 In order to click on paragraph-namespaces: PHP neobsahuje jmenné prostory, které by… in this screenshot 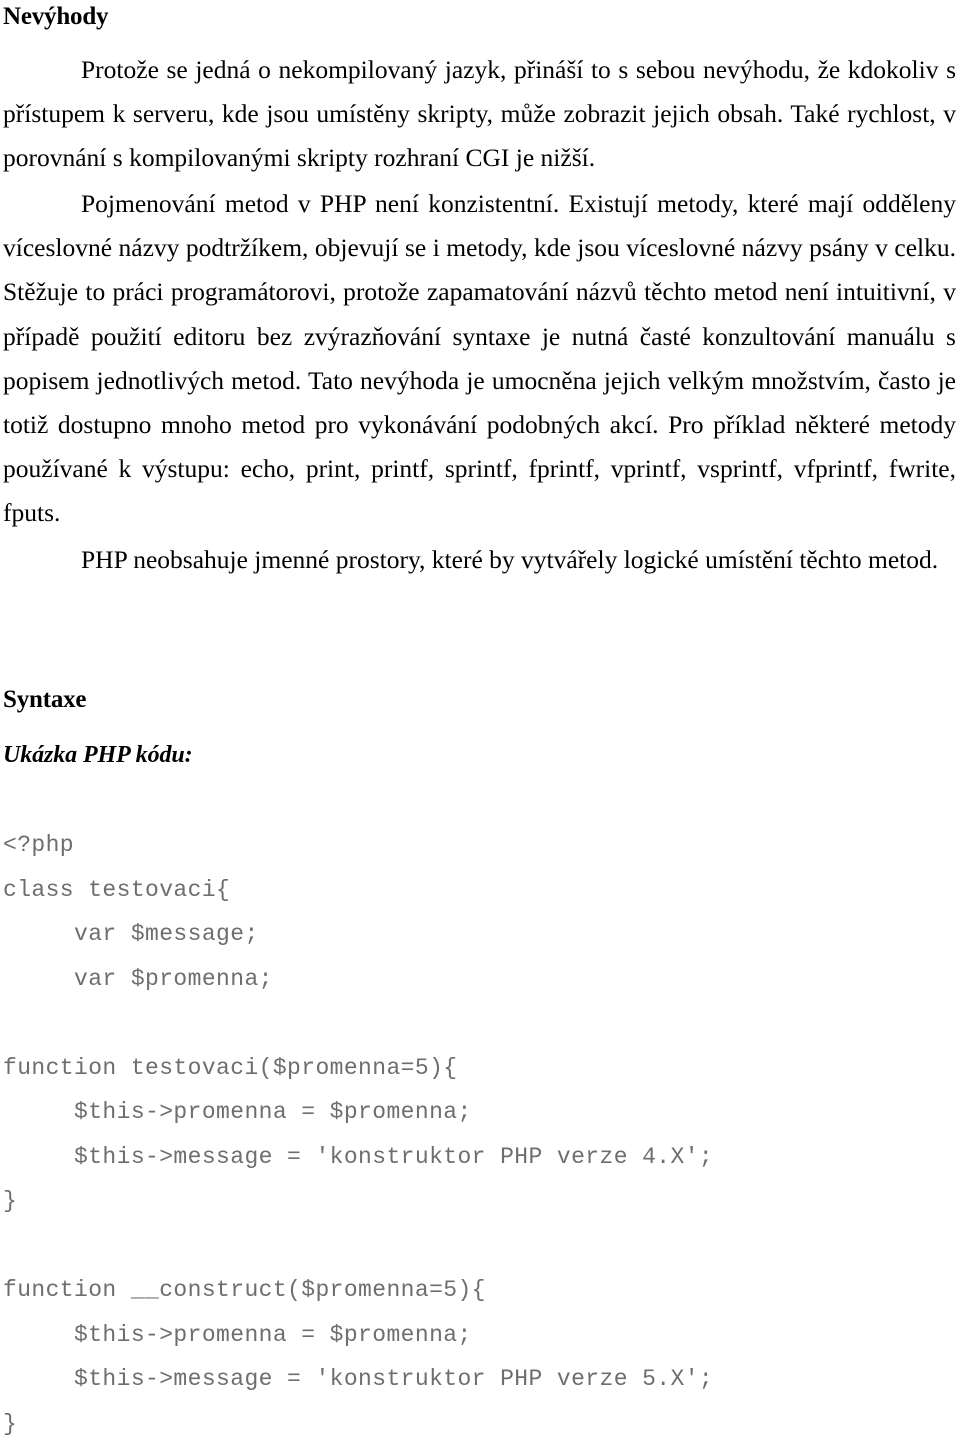, I will do `click(479, 560)`.